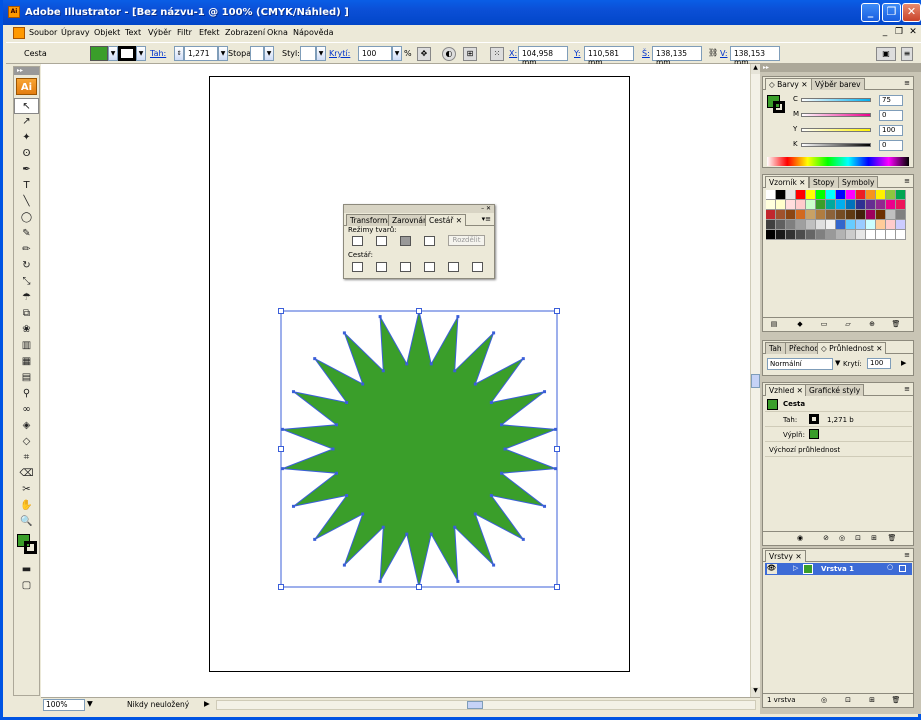 Image resolution: width=921 pixels, height=720 pixels. Describe the element at coordinates (453, 267) in the screenshot. I see `outline-icon` at that location.